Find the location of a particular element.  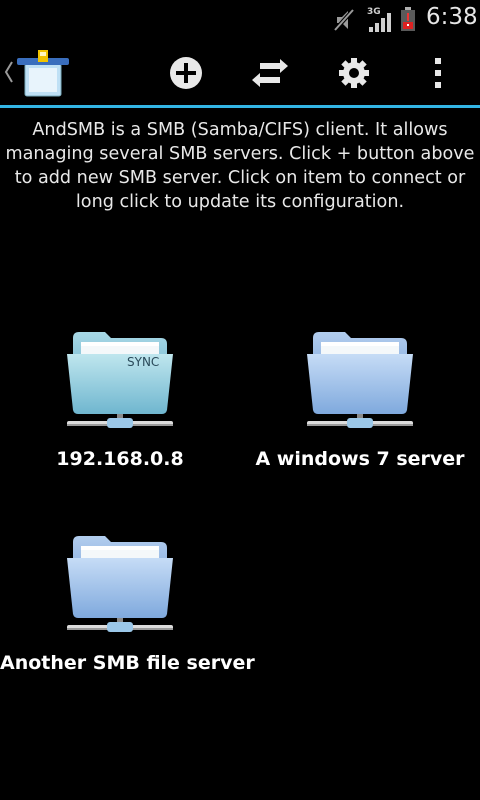

settings-icon is located at coordinates (354, 73).